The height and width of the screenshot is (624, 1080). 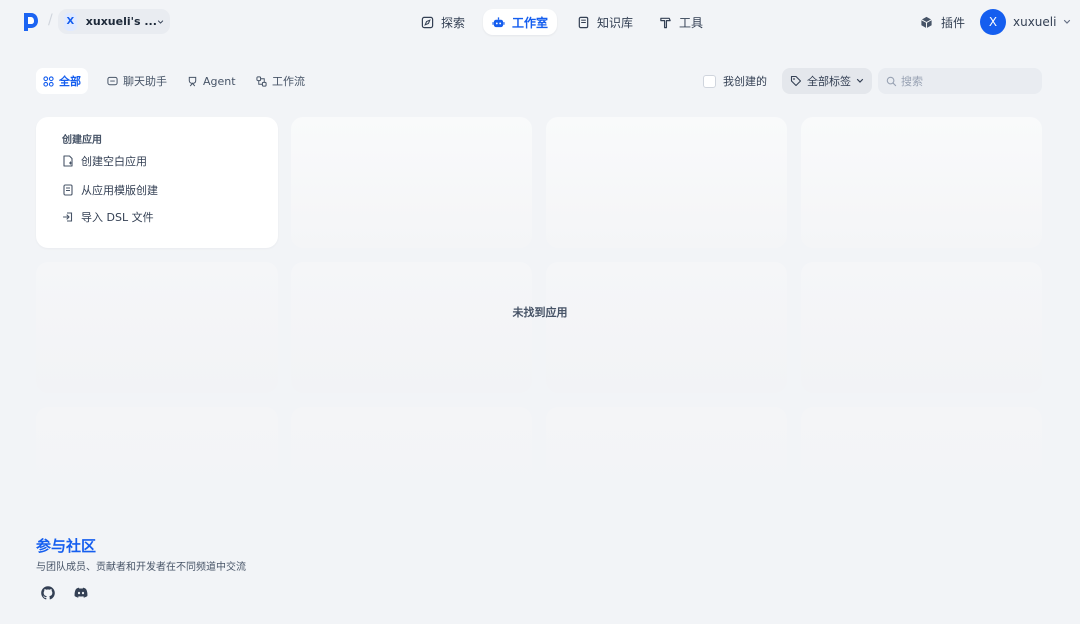 I want to click on import-dsl-label: 导入 DSL 文件, so click(x=117, y=217).